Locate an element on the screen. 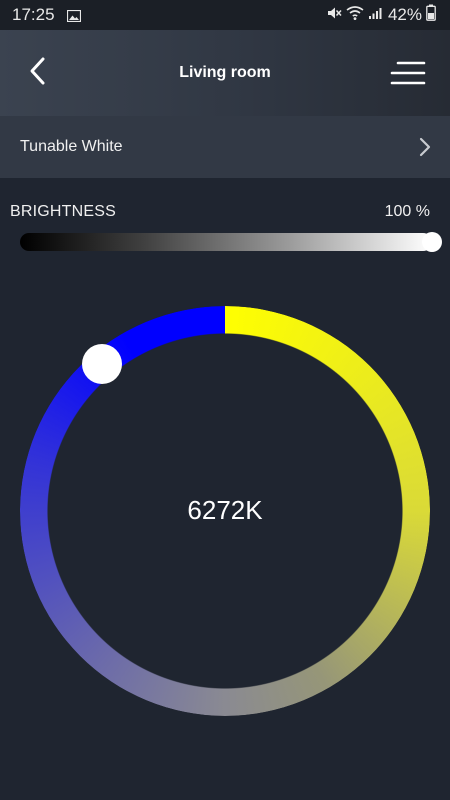  brightness-slider-thumb is located at coordinates (432, 242).